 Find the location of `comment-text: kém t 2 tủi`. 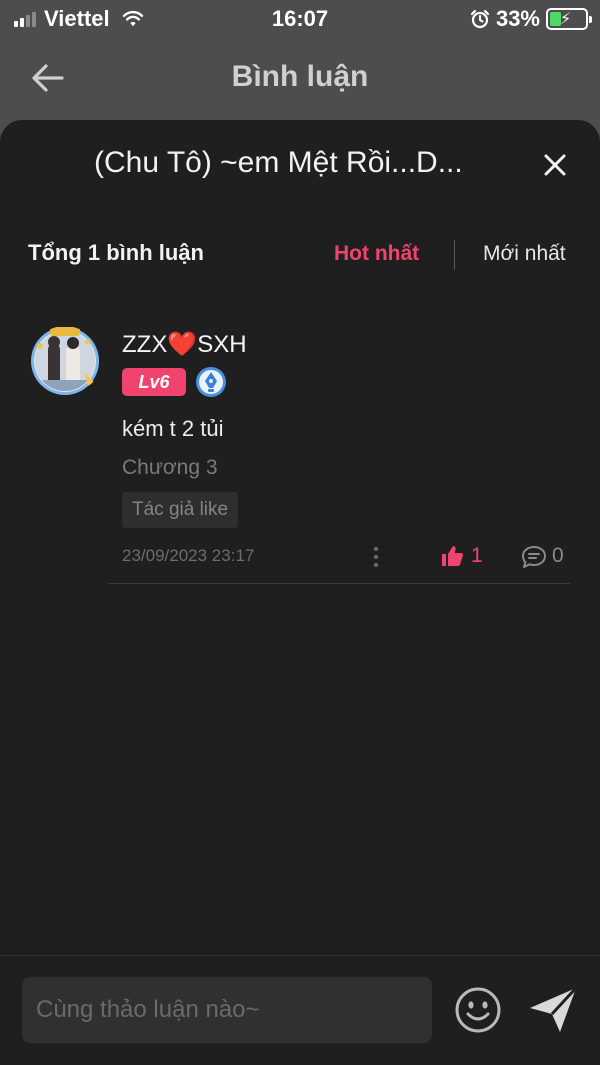

comment-text: kém t 2 tủi is located at coordinates (173, 428).